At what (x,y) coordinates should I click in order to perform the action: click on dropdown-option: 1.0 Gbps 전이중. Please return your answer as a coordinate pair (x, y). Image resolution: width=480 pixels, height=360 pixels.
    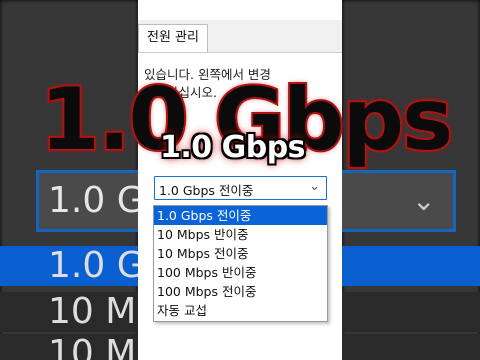
    Looking at the image, I should click on (240, 215).